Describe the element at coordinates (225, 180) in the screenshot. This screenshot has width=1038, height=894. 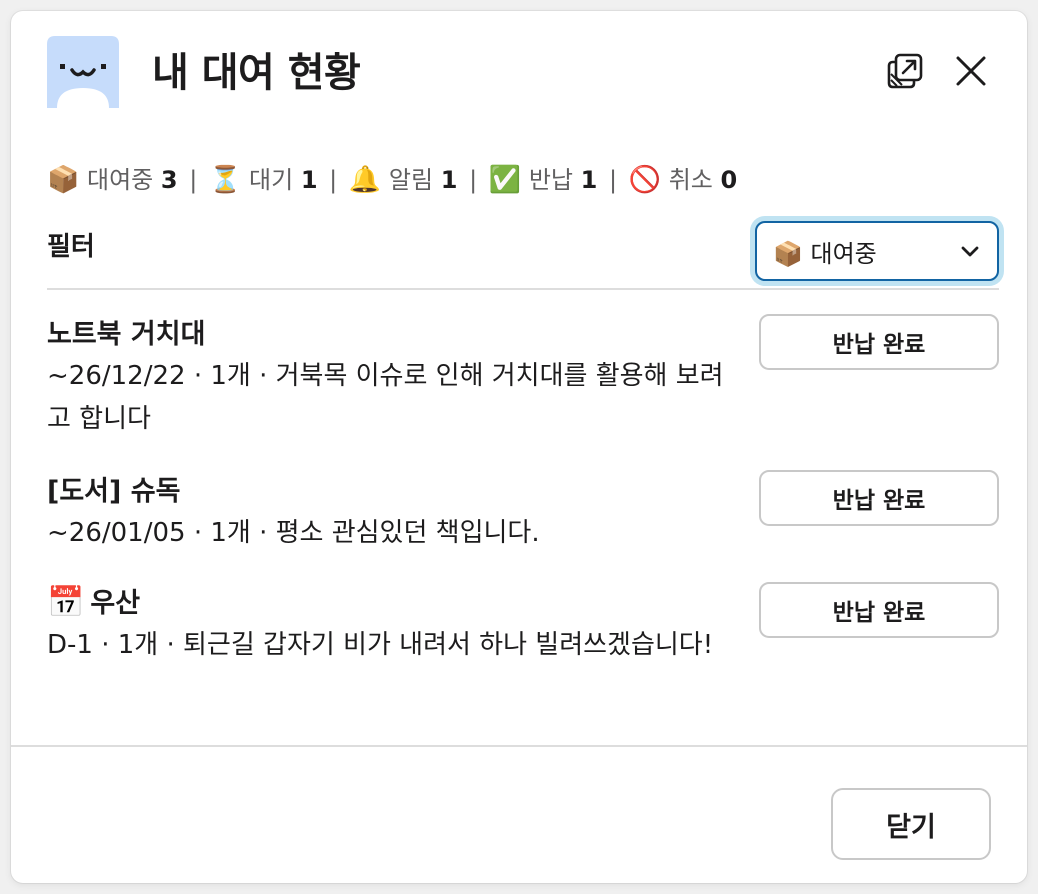
I see `hourglass-icon: ⏳` at that location.